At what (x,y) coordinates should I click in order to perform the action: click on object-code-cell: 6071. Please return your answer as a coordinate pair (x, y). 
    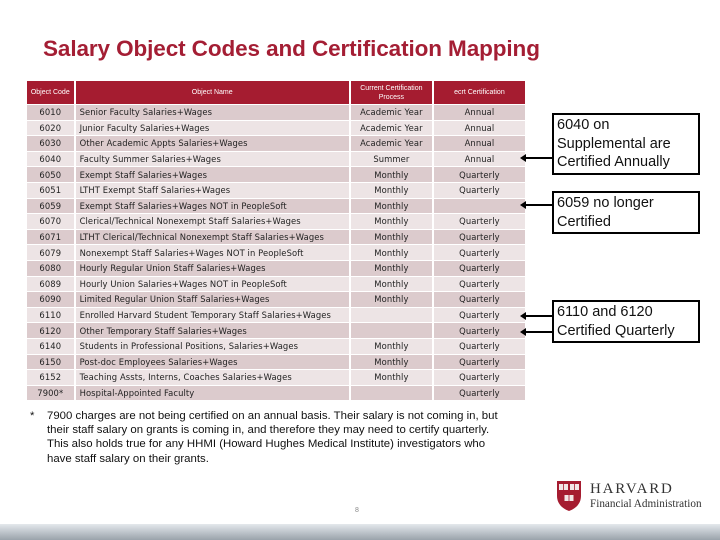
    Looking at the image, I should click on (50, 237).